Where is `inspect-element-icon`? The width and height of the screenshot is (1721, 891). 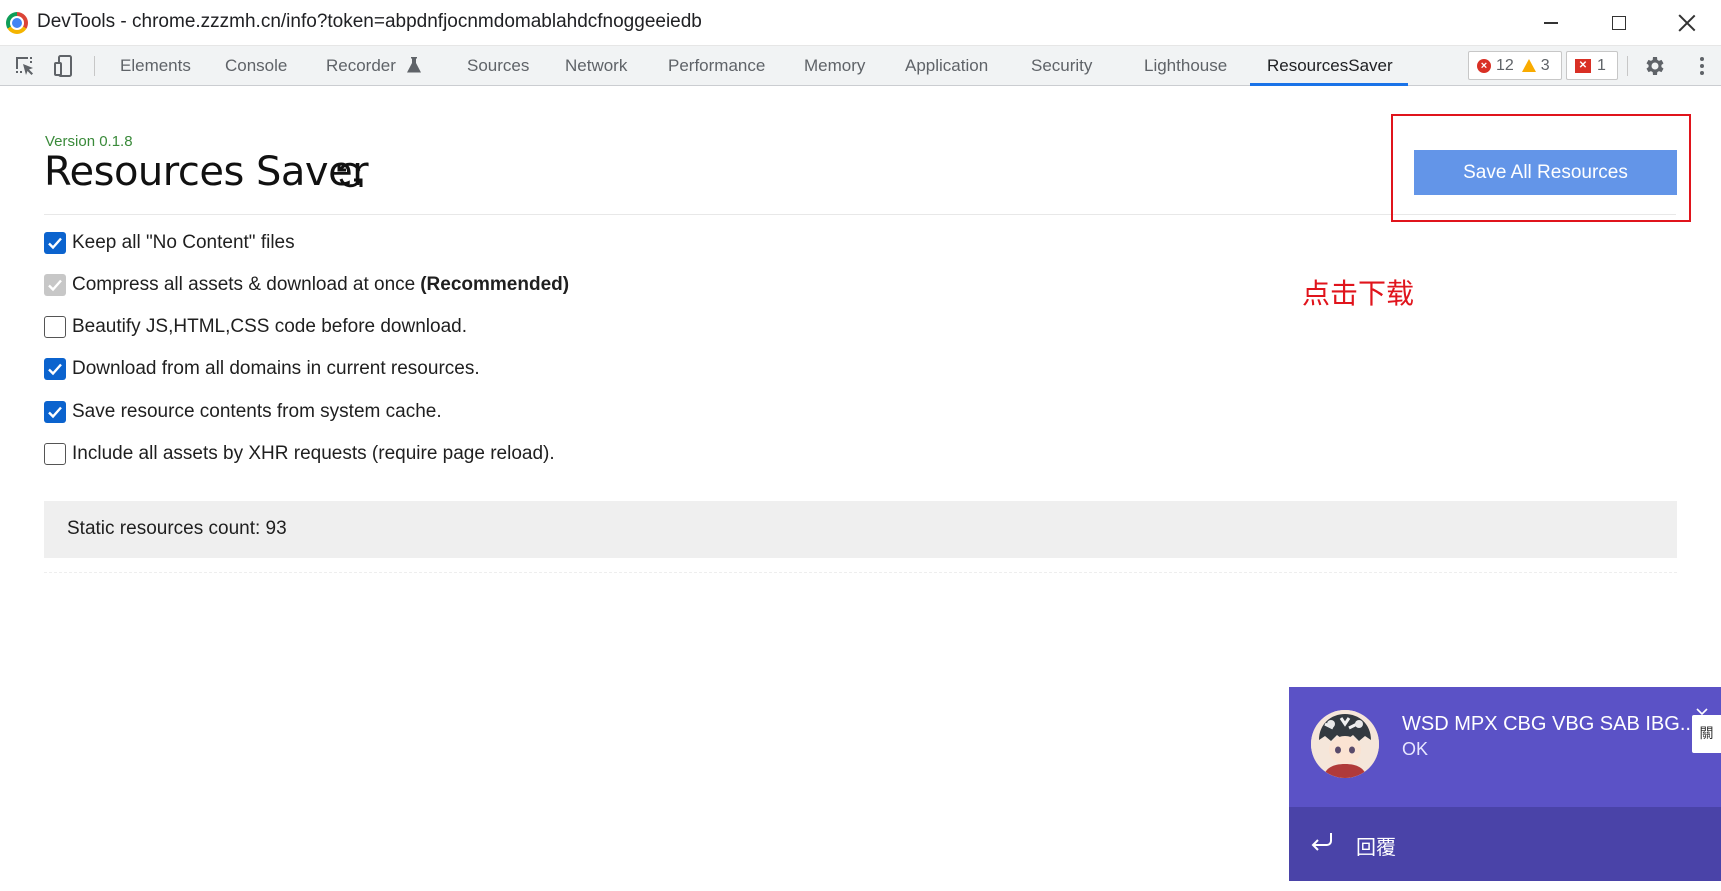 inspect-element-icon is located at coordinates (25, 66).